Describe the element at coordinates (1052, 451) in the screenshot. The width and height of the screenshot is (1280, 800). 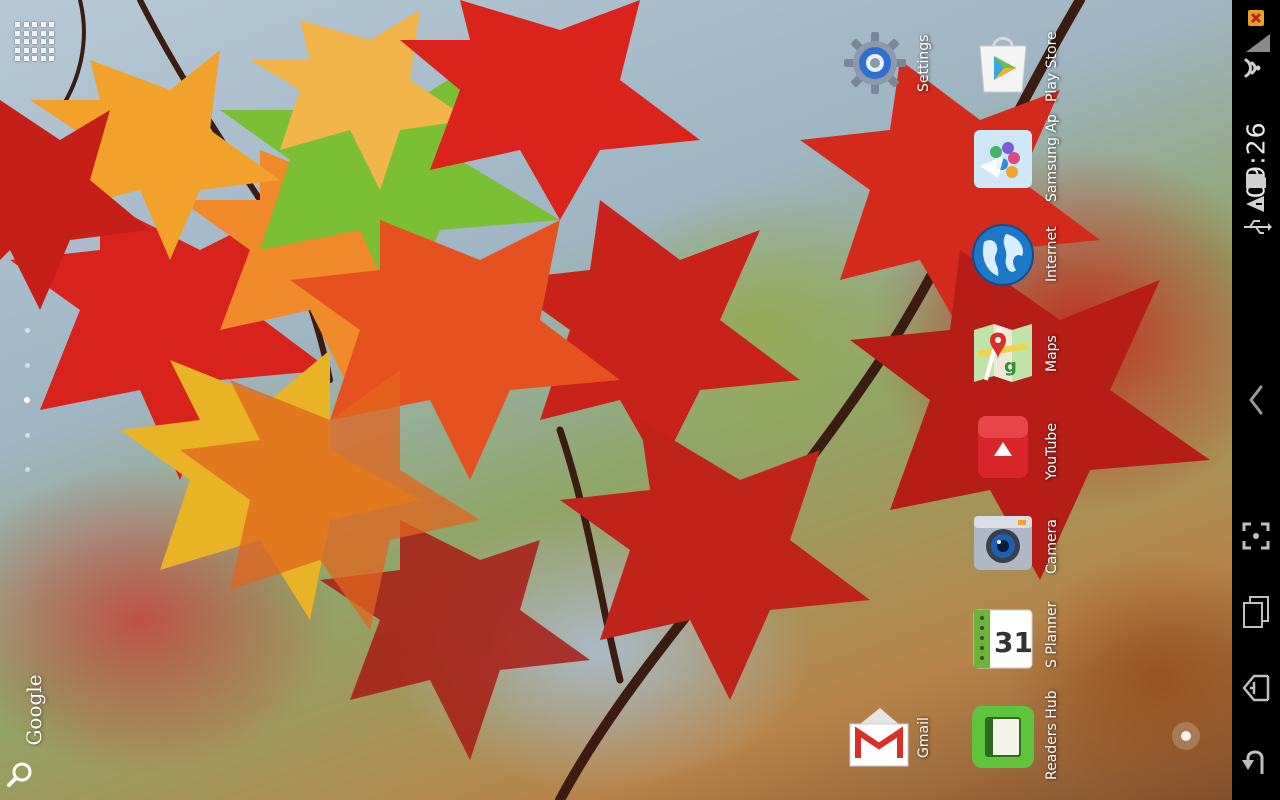
I see `app-label-youtube: YouTube` at that location.